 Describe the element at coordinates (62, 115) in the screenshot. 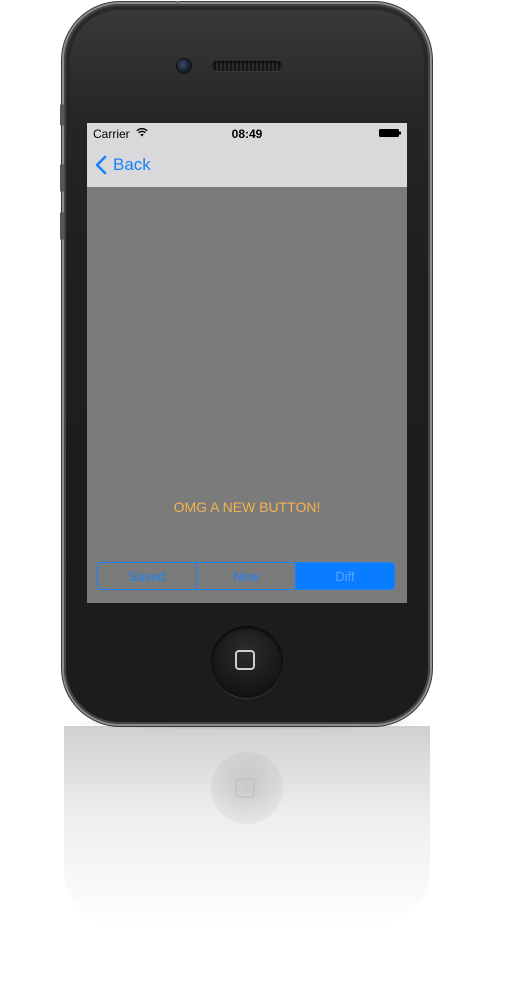

I see `mute-switch` at that location.